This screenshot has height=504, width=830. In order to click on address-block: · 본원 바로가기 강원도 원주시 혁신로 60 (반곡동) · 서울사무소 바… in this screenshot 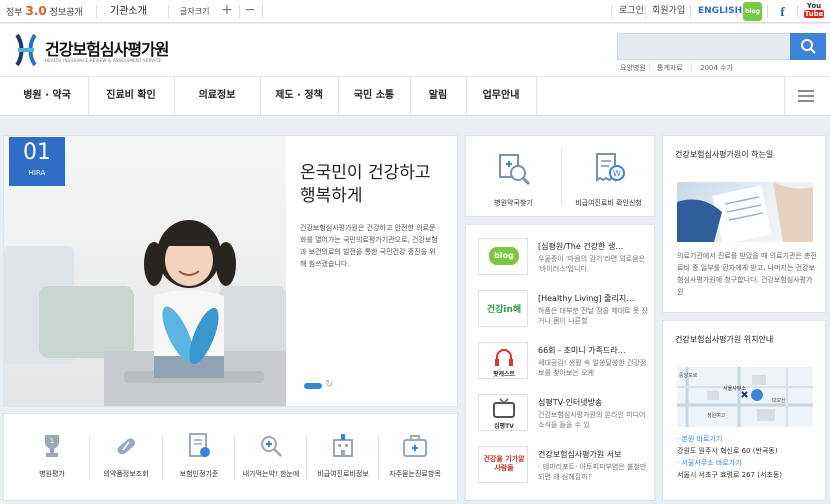, I will do `click(749, 457)`.